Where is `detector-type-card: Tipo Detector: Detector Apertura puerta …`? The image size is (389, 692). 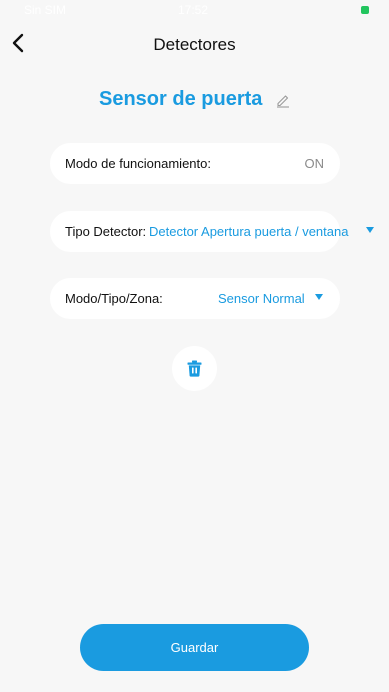
detector-type-card: Tipo Detector: Detector Apertura puerta … is located at coordinates (212, 231).